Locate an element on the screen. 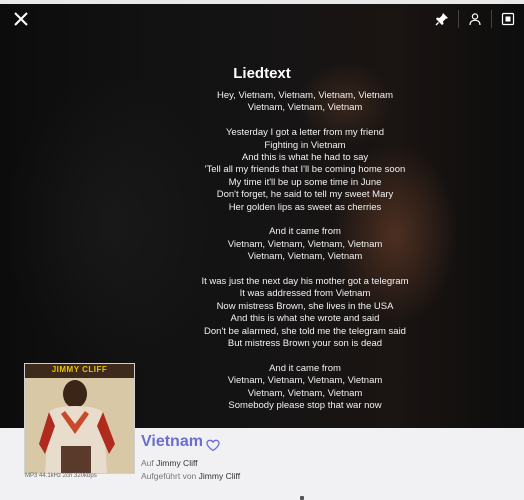 The width and height of the screenshot is (524, 500). lyrics-line: Her golden lips as sweet as cherries is located at coordinates (305, 207).